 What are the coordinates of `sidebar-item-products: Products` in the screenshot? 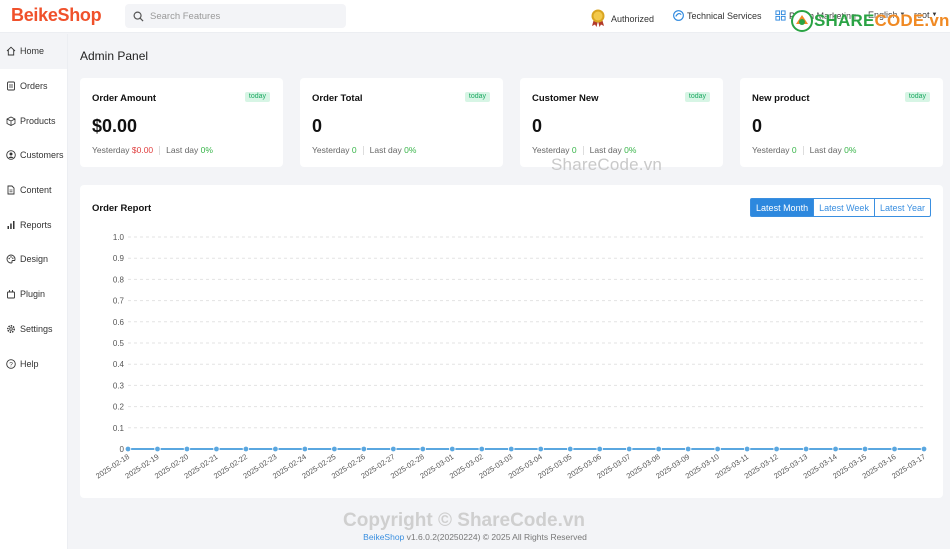 It's located at (33, 120).